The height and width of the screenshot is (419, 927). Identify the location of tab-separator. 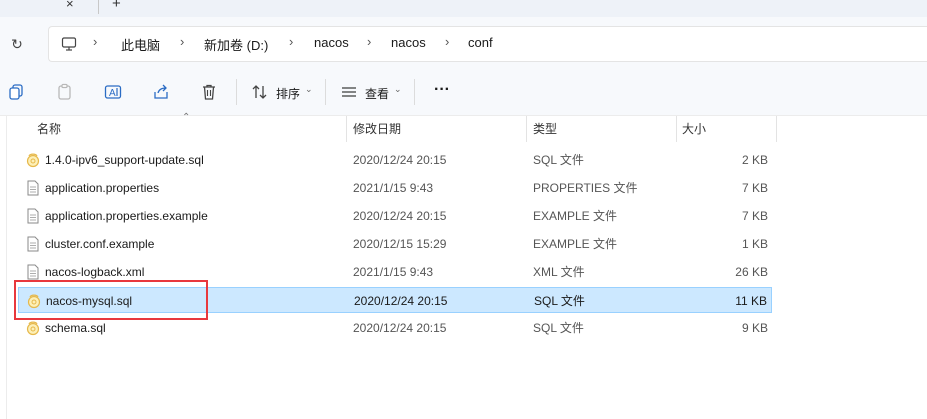
(98, 7).